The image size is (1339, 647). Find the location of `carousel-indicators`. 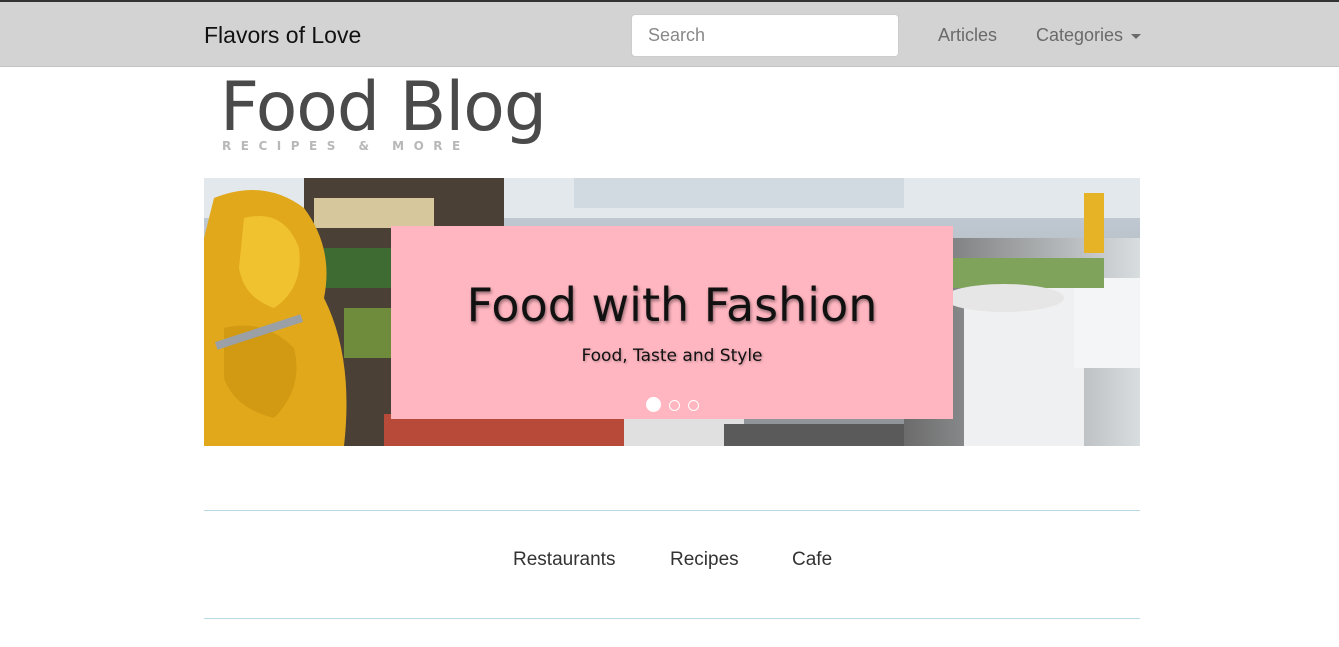

carousel-indicators is located at coordinates (672, 404).